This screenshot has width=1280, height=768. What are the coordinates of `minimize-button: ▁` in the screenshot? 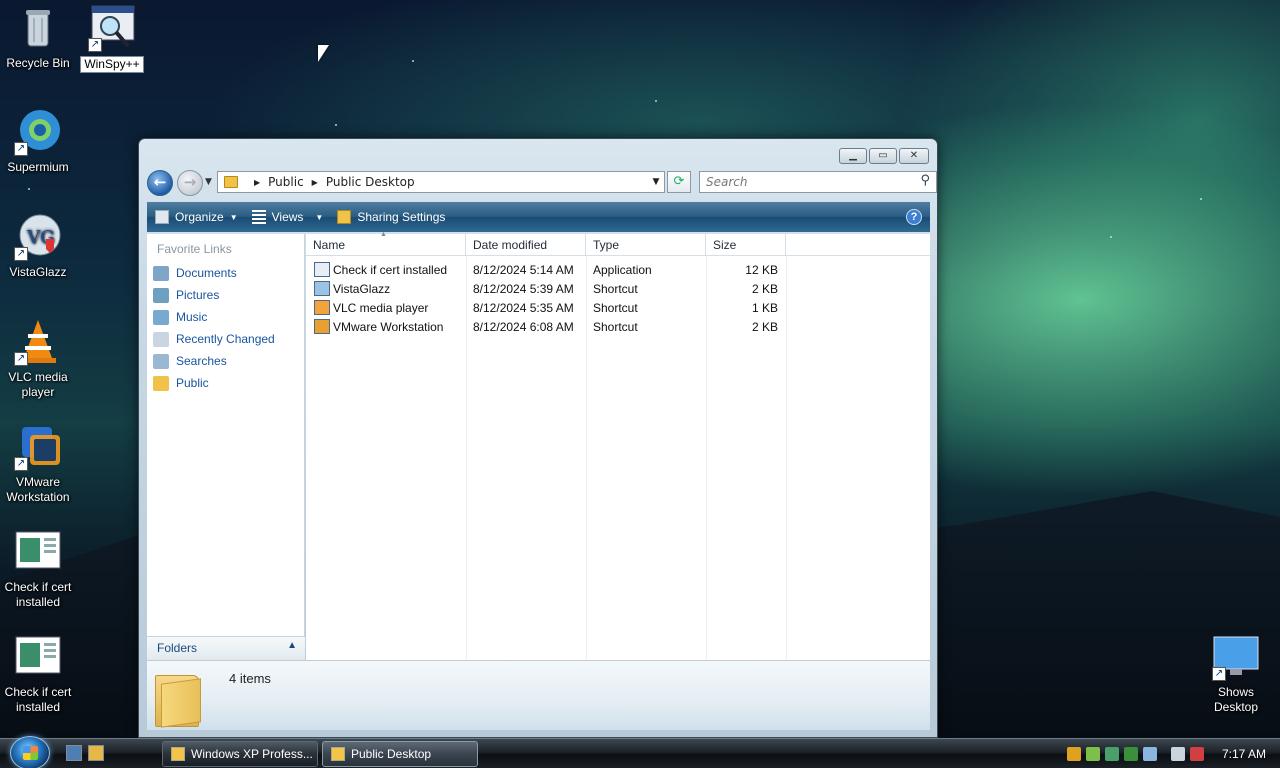 It's located at (853, 156).